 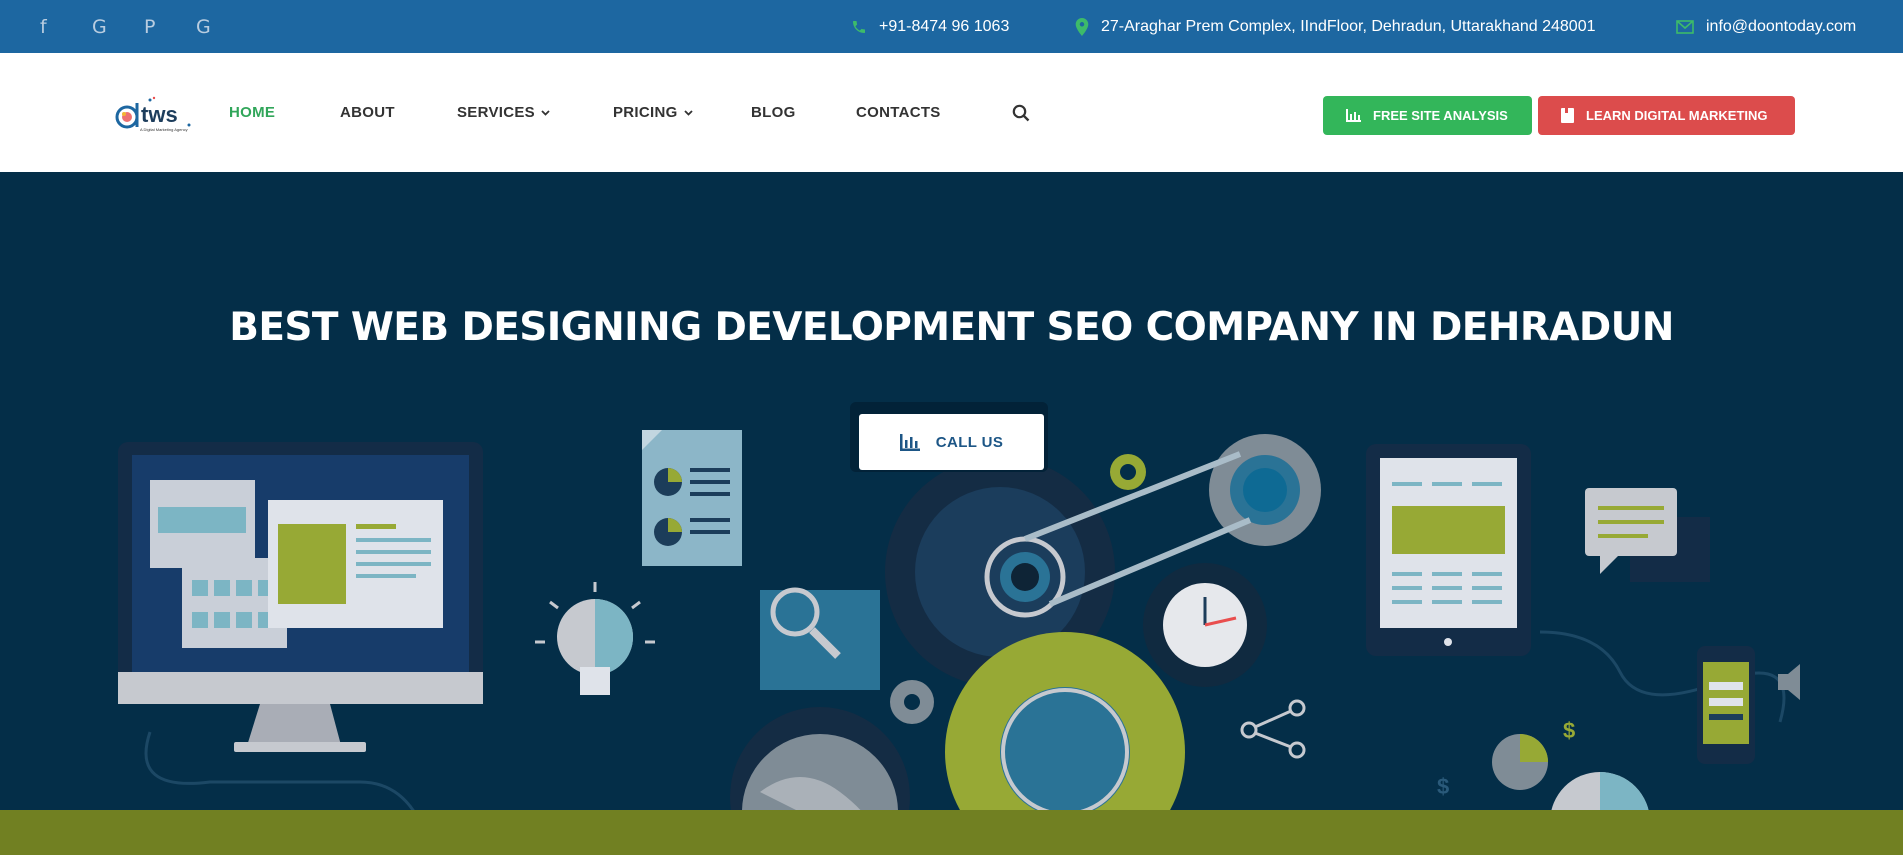 What do you see at coordinates (1440, 115) in the screenshot?
I see `free-site-analysis-label: FREE SITE ANALYSIS` at bounding box center [1440, 115].